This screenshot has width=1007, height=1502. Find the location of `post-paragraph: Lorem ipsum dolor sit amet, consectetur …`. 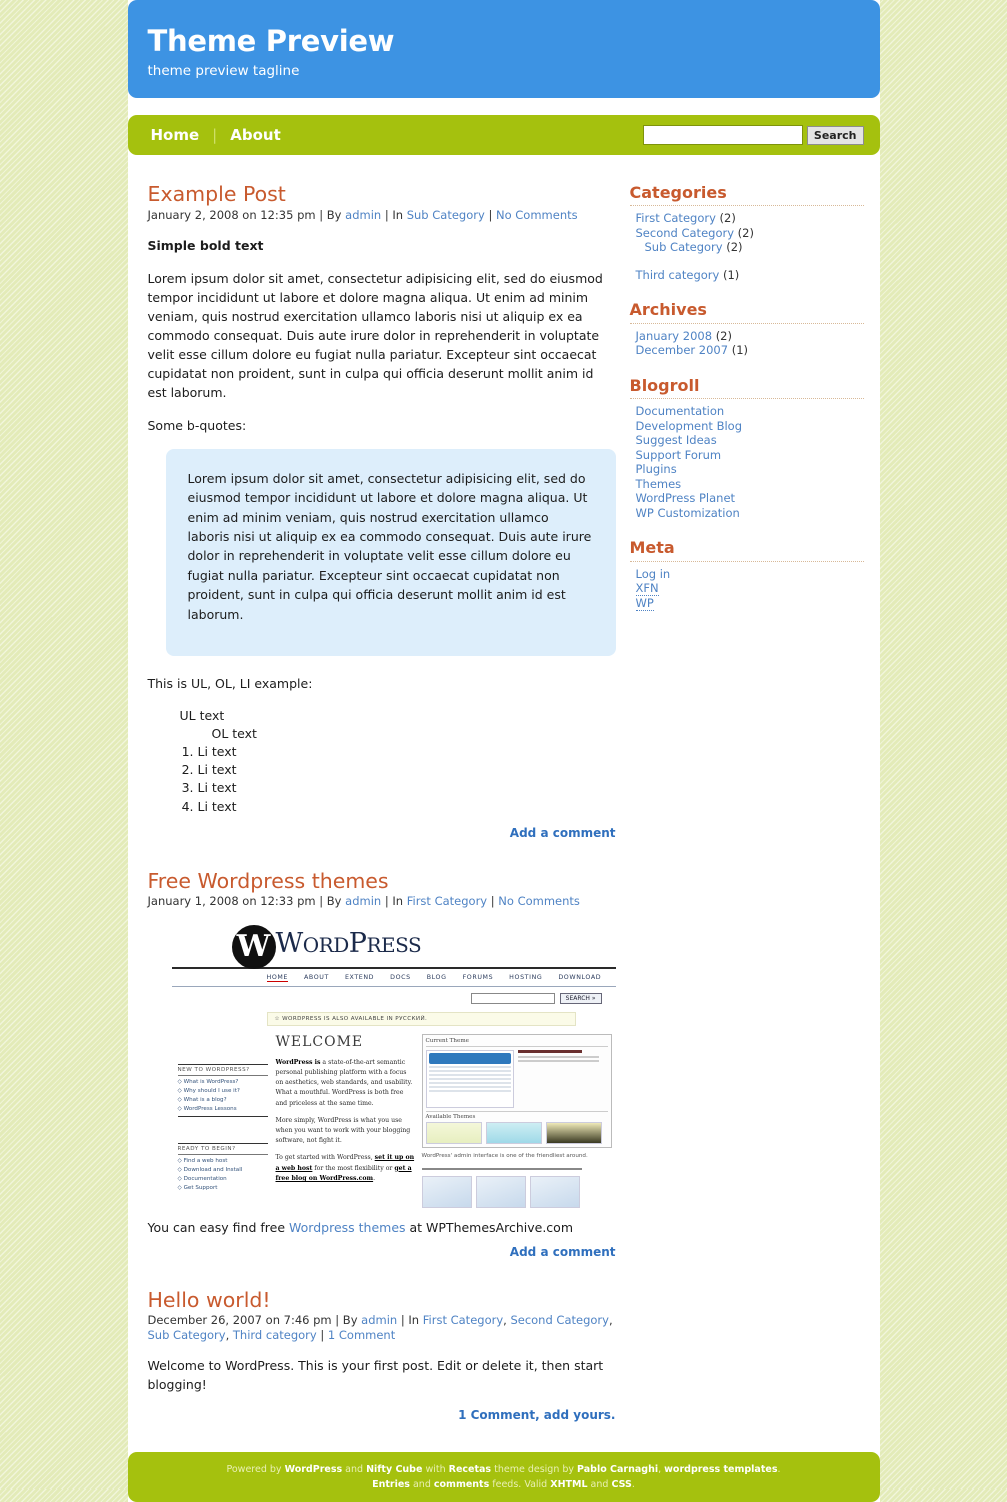

post-paragraph: Lorem ipsum dolor sit amet, consectetur … is located at coordinates (375, 335).